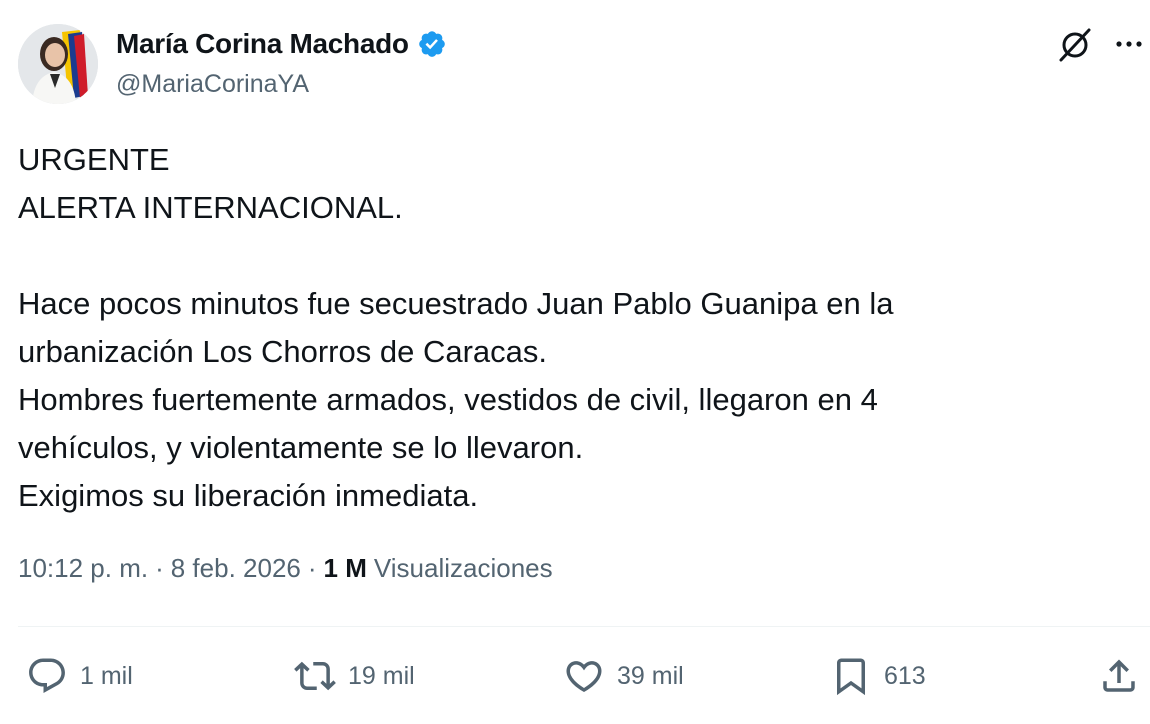 This screenshot has width=1150, height=724. I want to click on share-button, so click(1119, 676).